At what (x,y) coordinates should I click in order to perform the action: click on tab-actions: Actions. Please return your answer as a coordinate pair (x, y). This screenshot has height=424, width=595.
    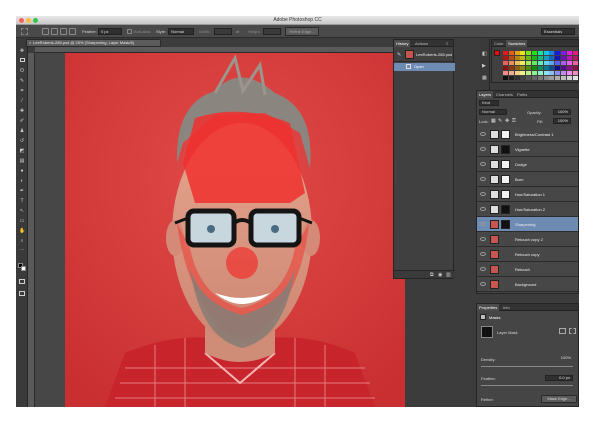
    Looking at the image, I should click on (421, 43).